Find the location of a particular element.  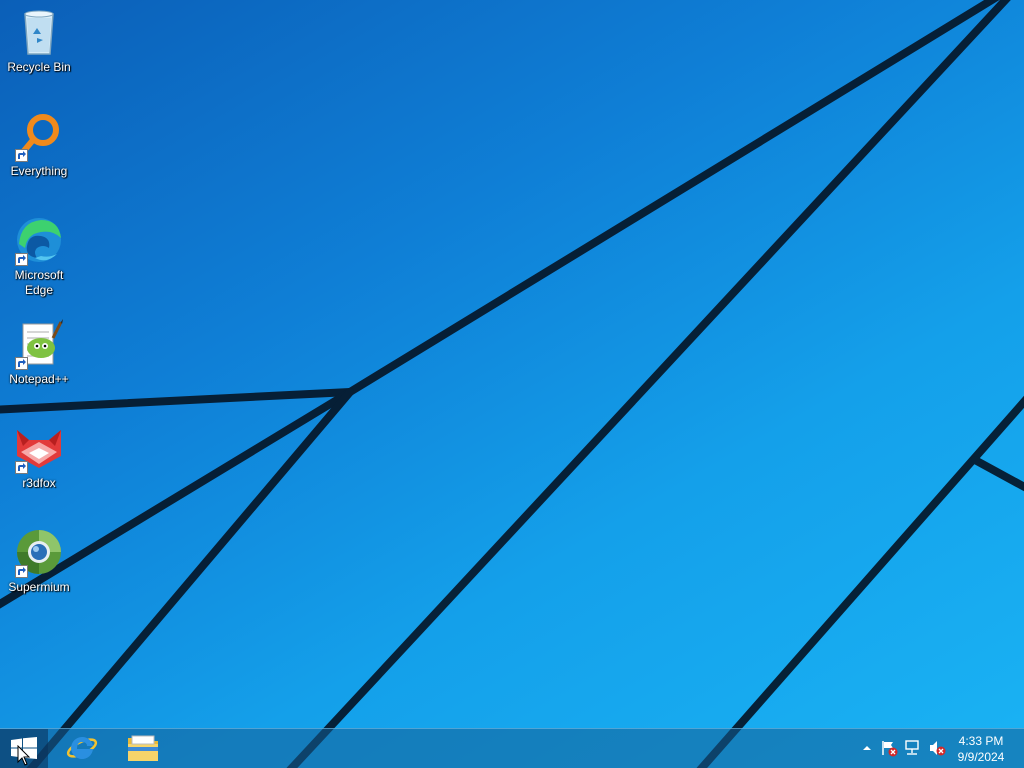

volume-muted-icon is located at coordinates (938, 748).